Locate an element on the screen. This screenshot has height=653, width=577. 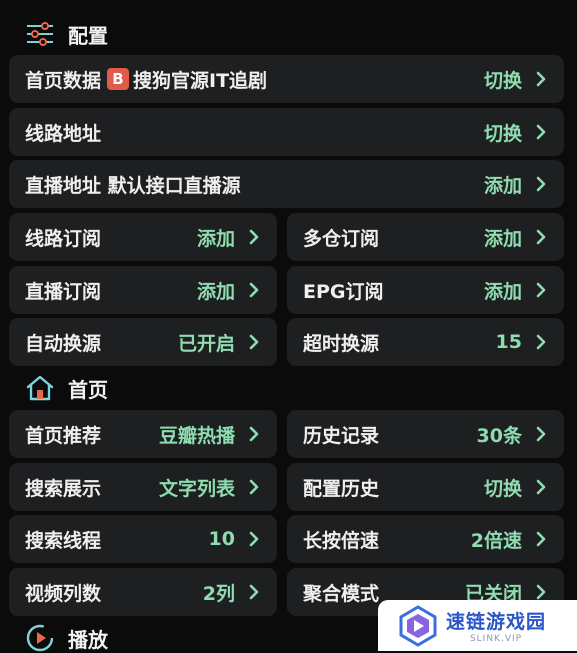
live-sub-row: 直播订阅 添加 is located at coordinates (143, 290).